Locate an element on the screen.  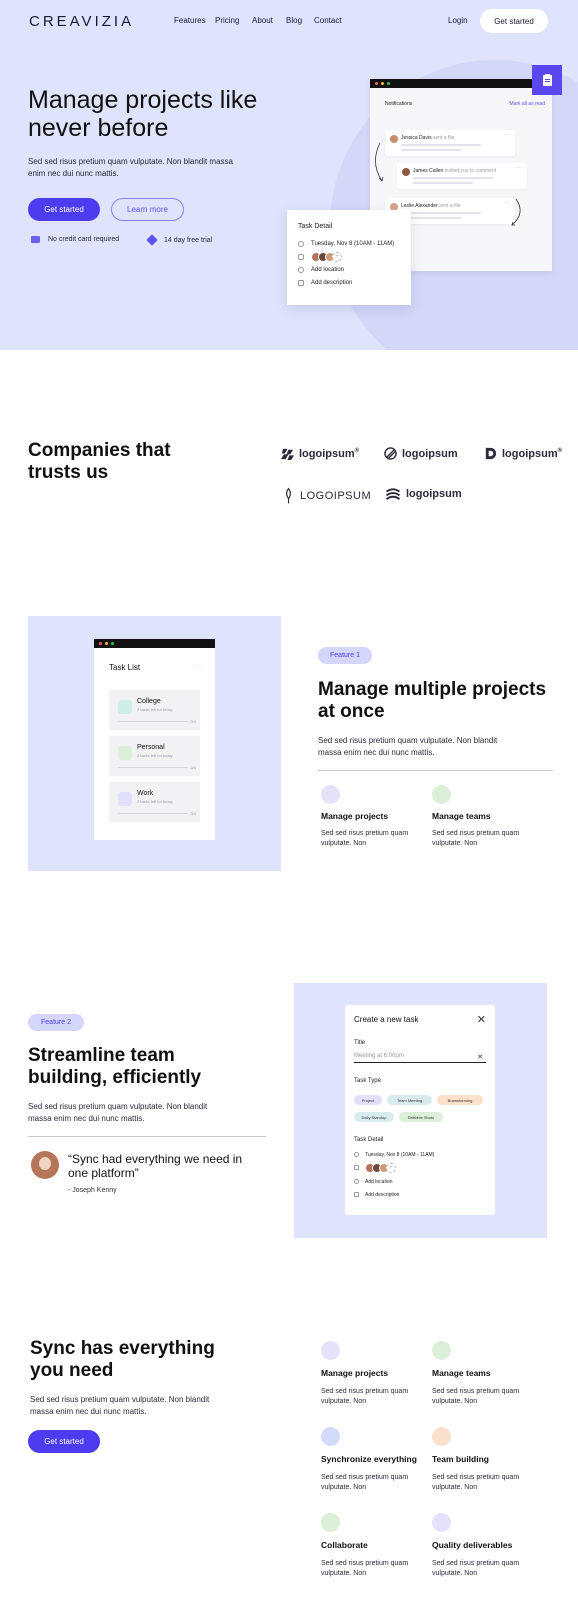
clear-icon: ✕ is located at coordinates (480, 1057).